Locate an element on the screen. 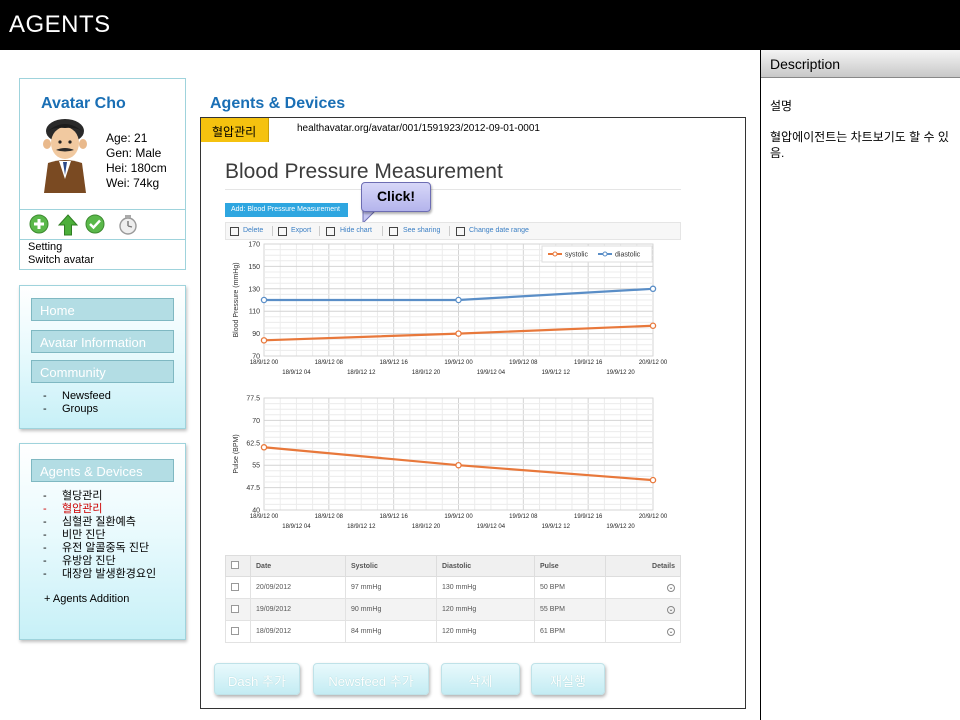 The image size is (960, 720). newsfeed-add-button: Newsfeed 추가 is located at coordinates (371, 679).